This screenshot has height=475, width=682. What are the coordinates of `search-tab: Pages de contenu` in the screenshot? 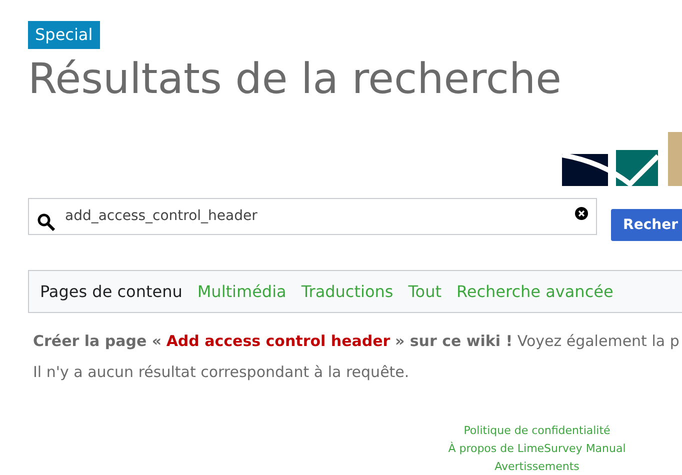 It's located at (111, 292).